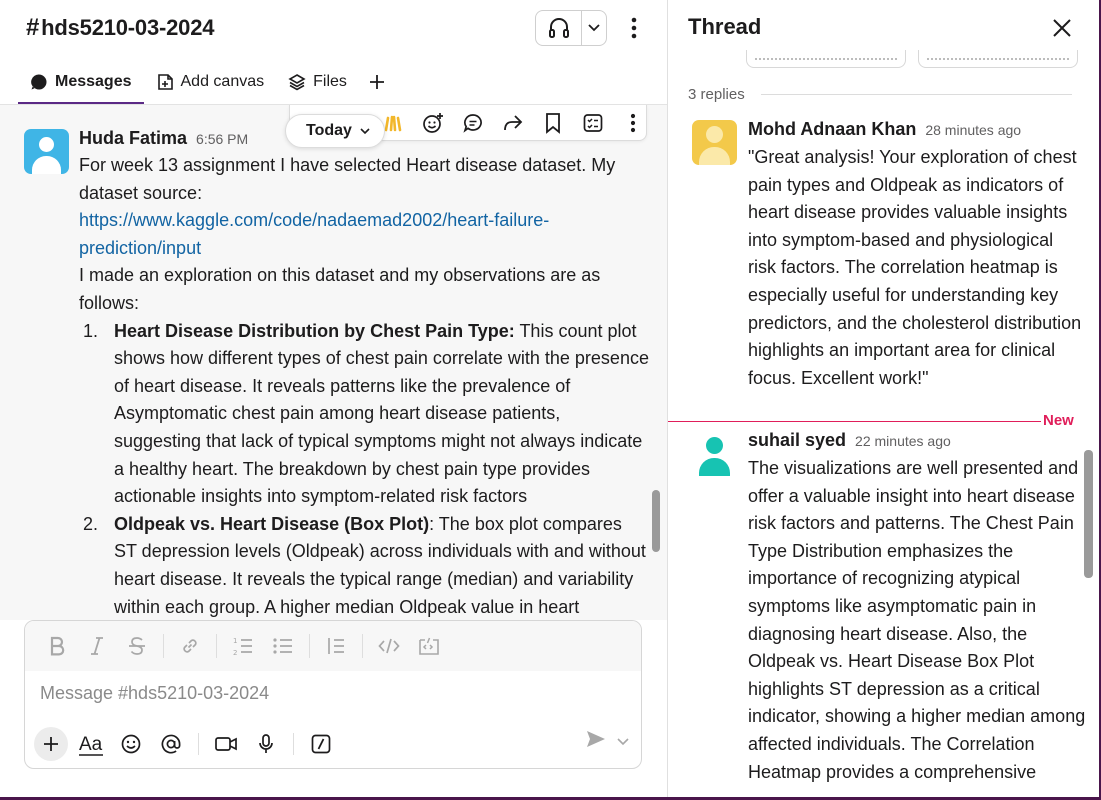  I want to click on message-timestamp: 6:56 PM, so click(222, 140).